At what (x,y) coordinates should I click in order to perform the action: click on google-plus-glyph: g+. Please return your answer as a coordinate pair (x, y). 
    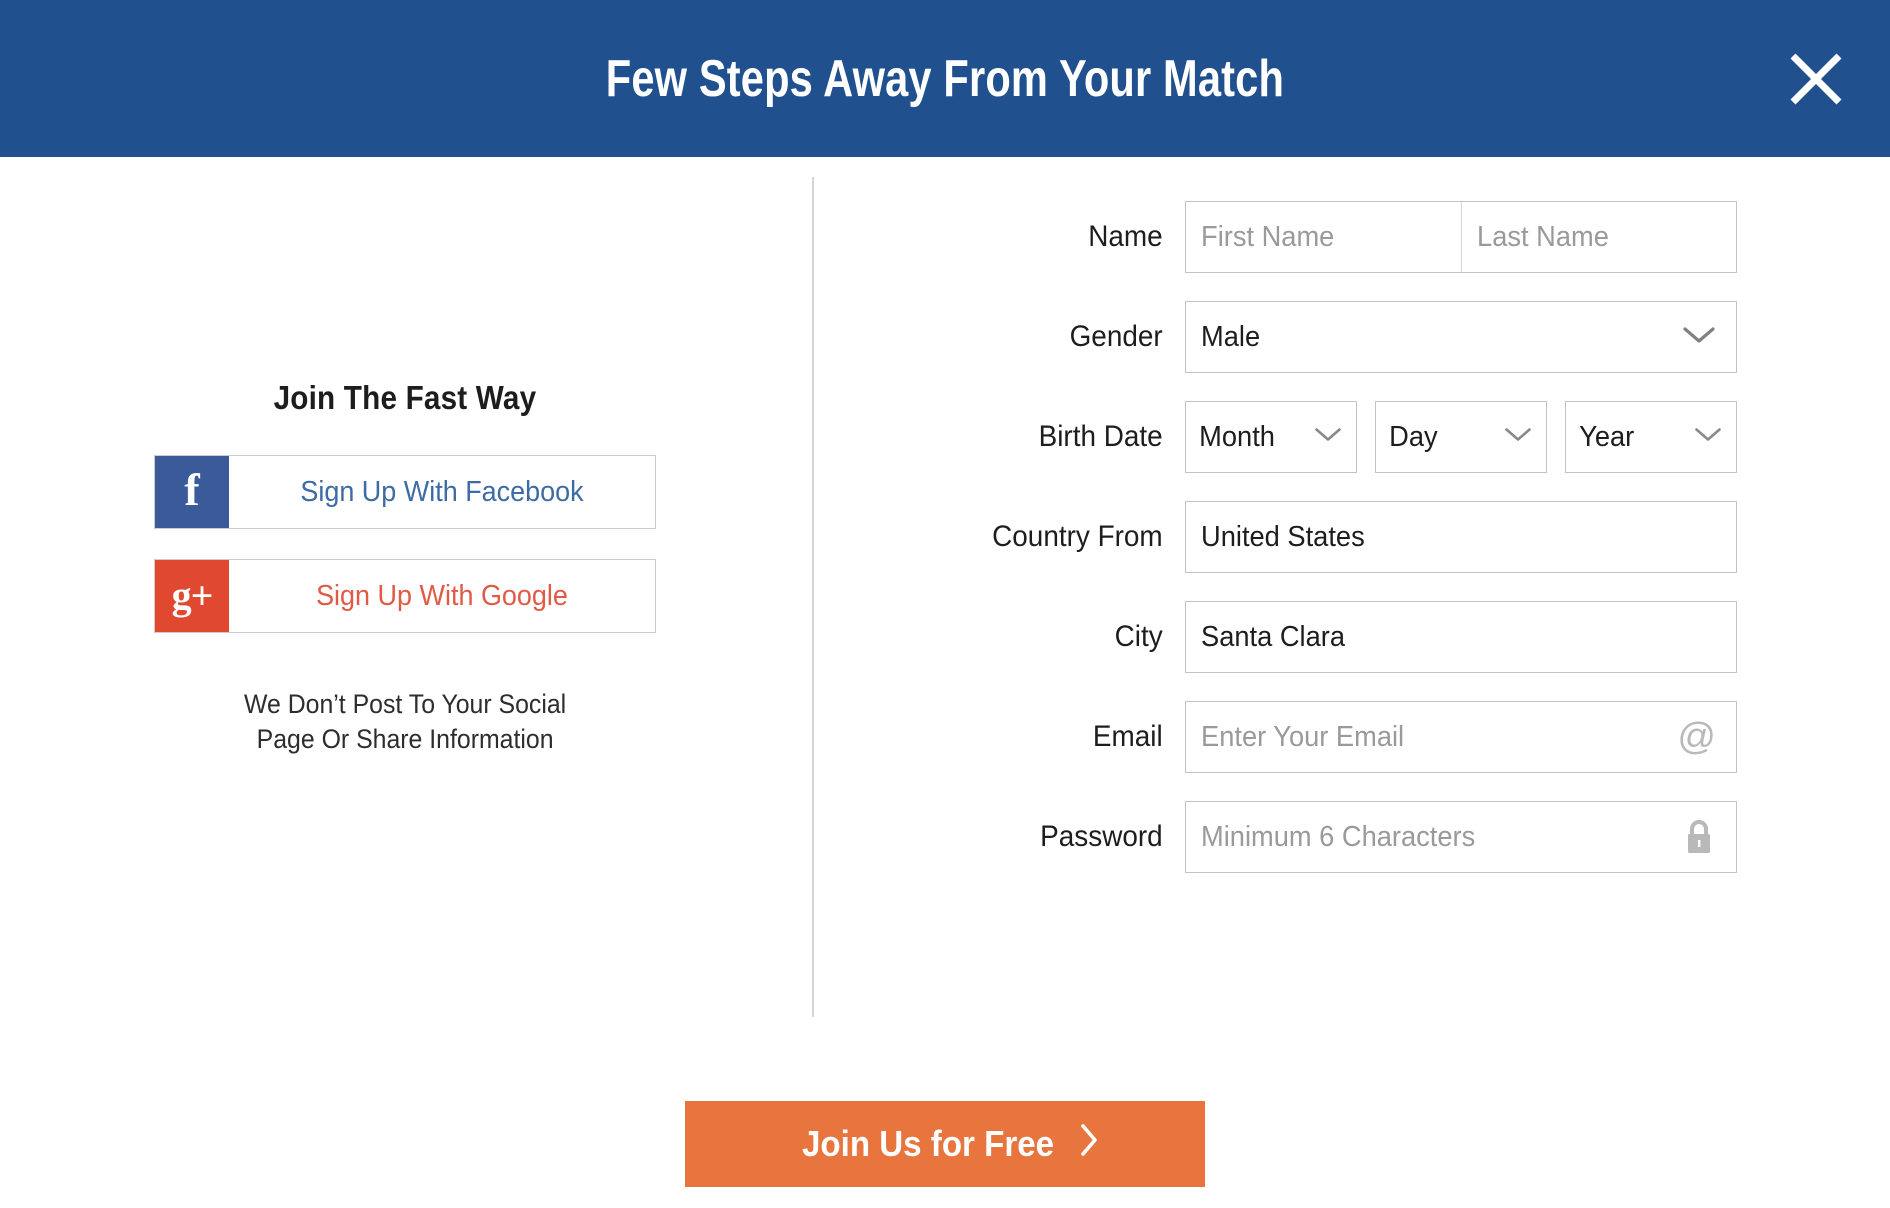
    Looking at the image, I should click on (192, 595).